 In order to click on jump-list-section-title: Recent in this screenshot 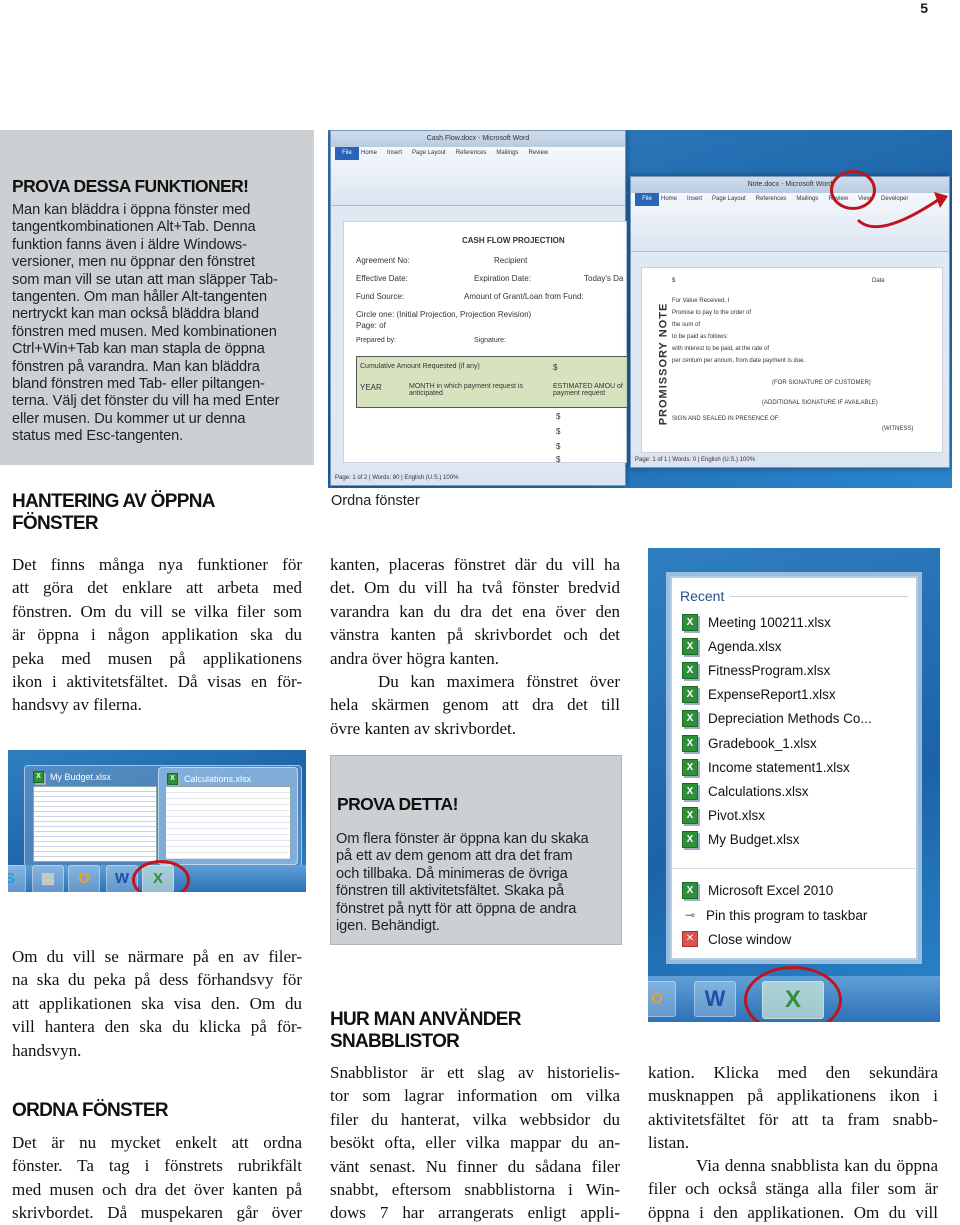, I will do `click(798, 596)`.